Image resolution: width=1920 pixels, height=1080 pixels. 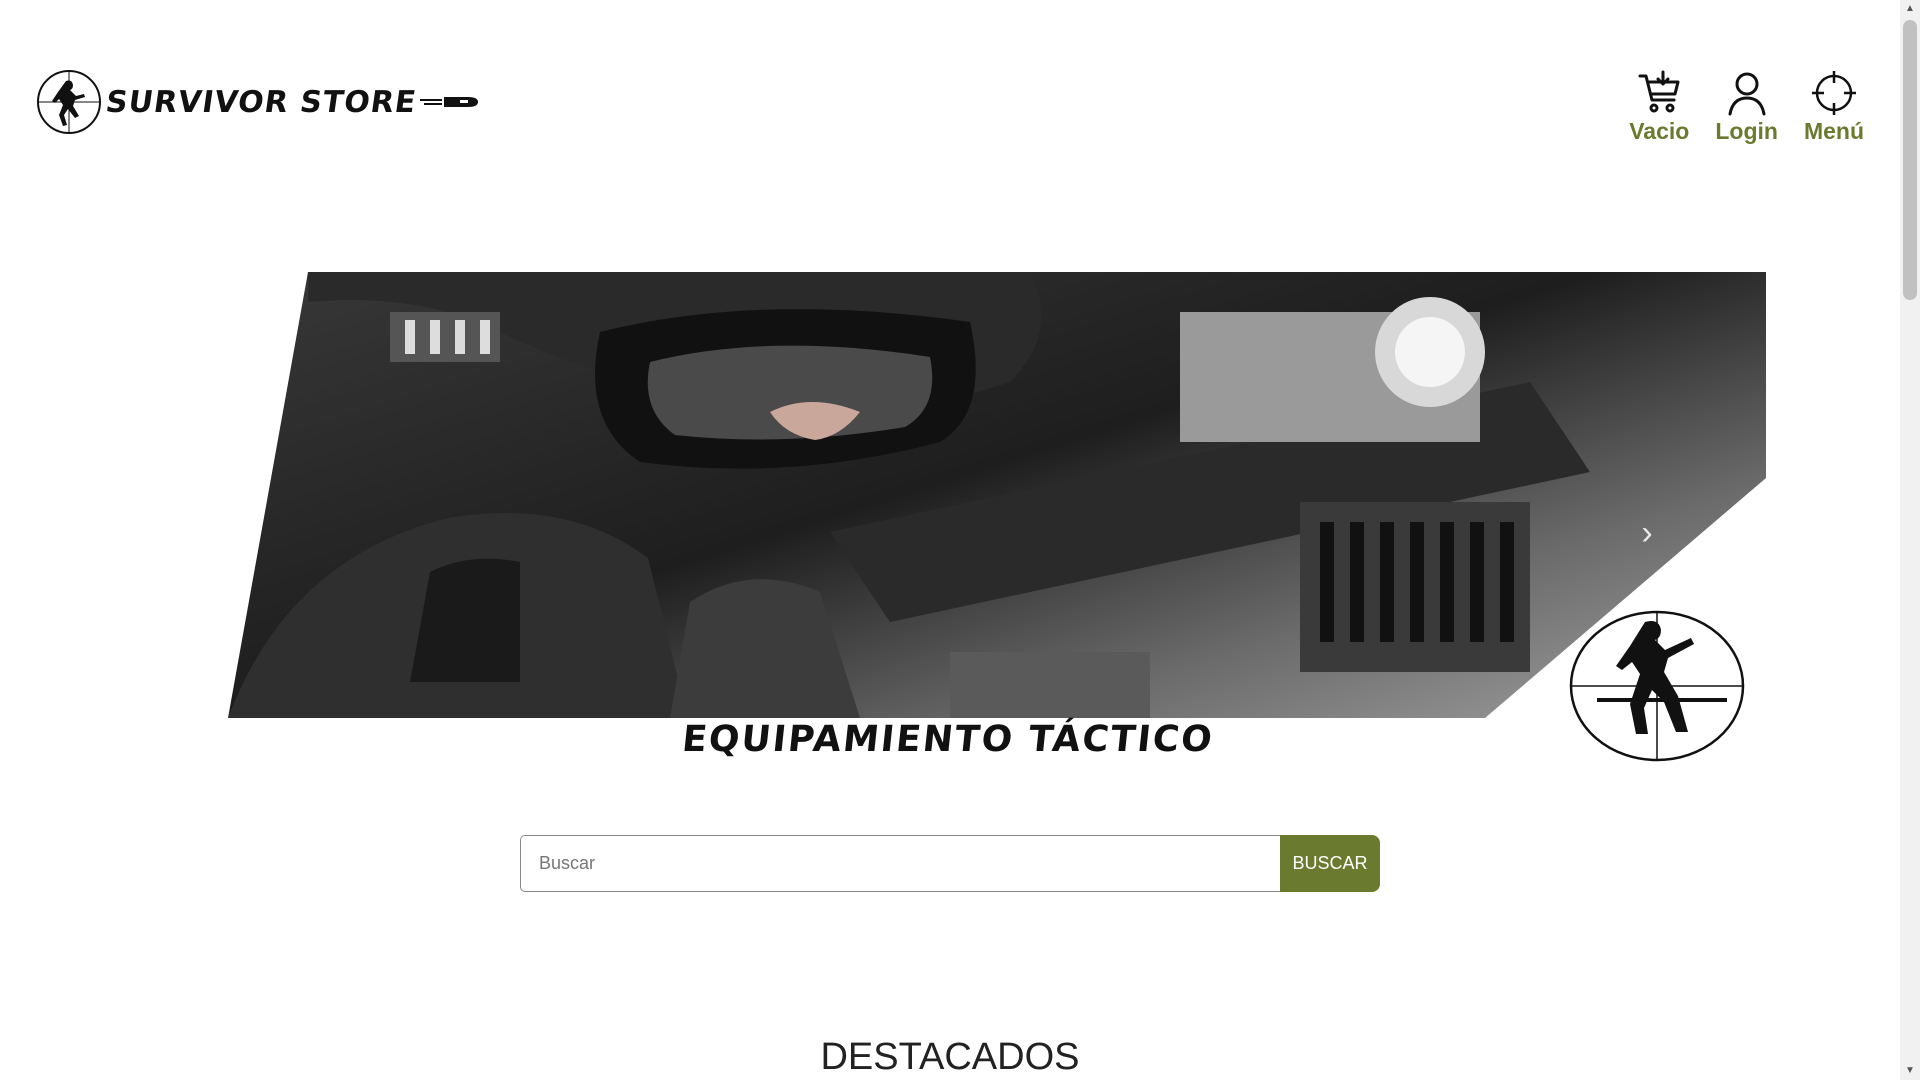 I want to click on crosshair-icon, so click(x=1833, y=93).